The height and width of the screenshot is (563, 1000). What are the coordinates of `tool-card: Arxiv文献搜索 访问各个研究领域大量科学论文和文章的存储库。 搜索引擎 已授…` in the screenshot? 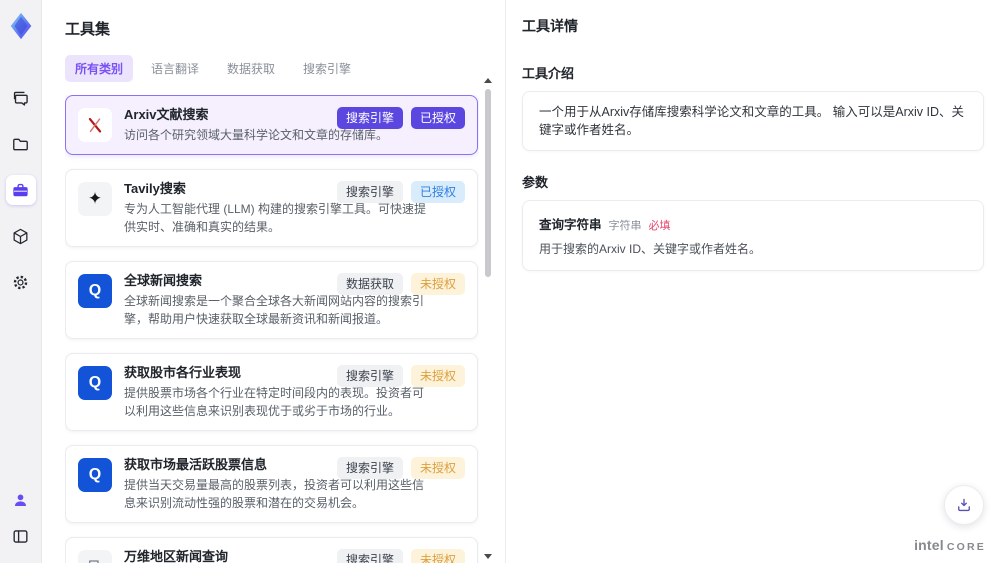 It's located at (271, 125).